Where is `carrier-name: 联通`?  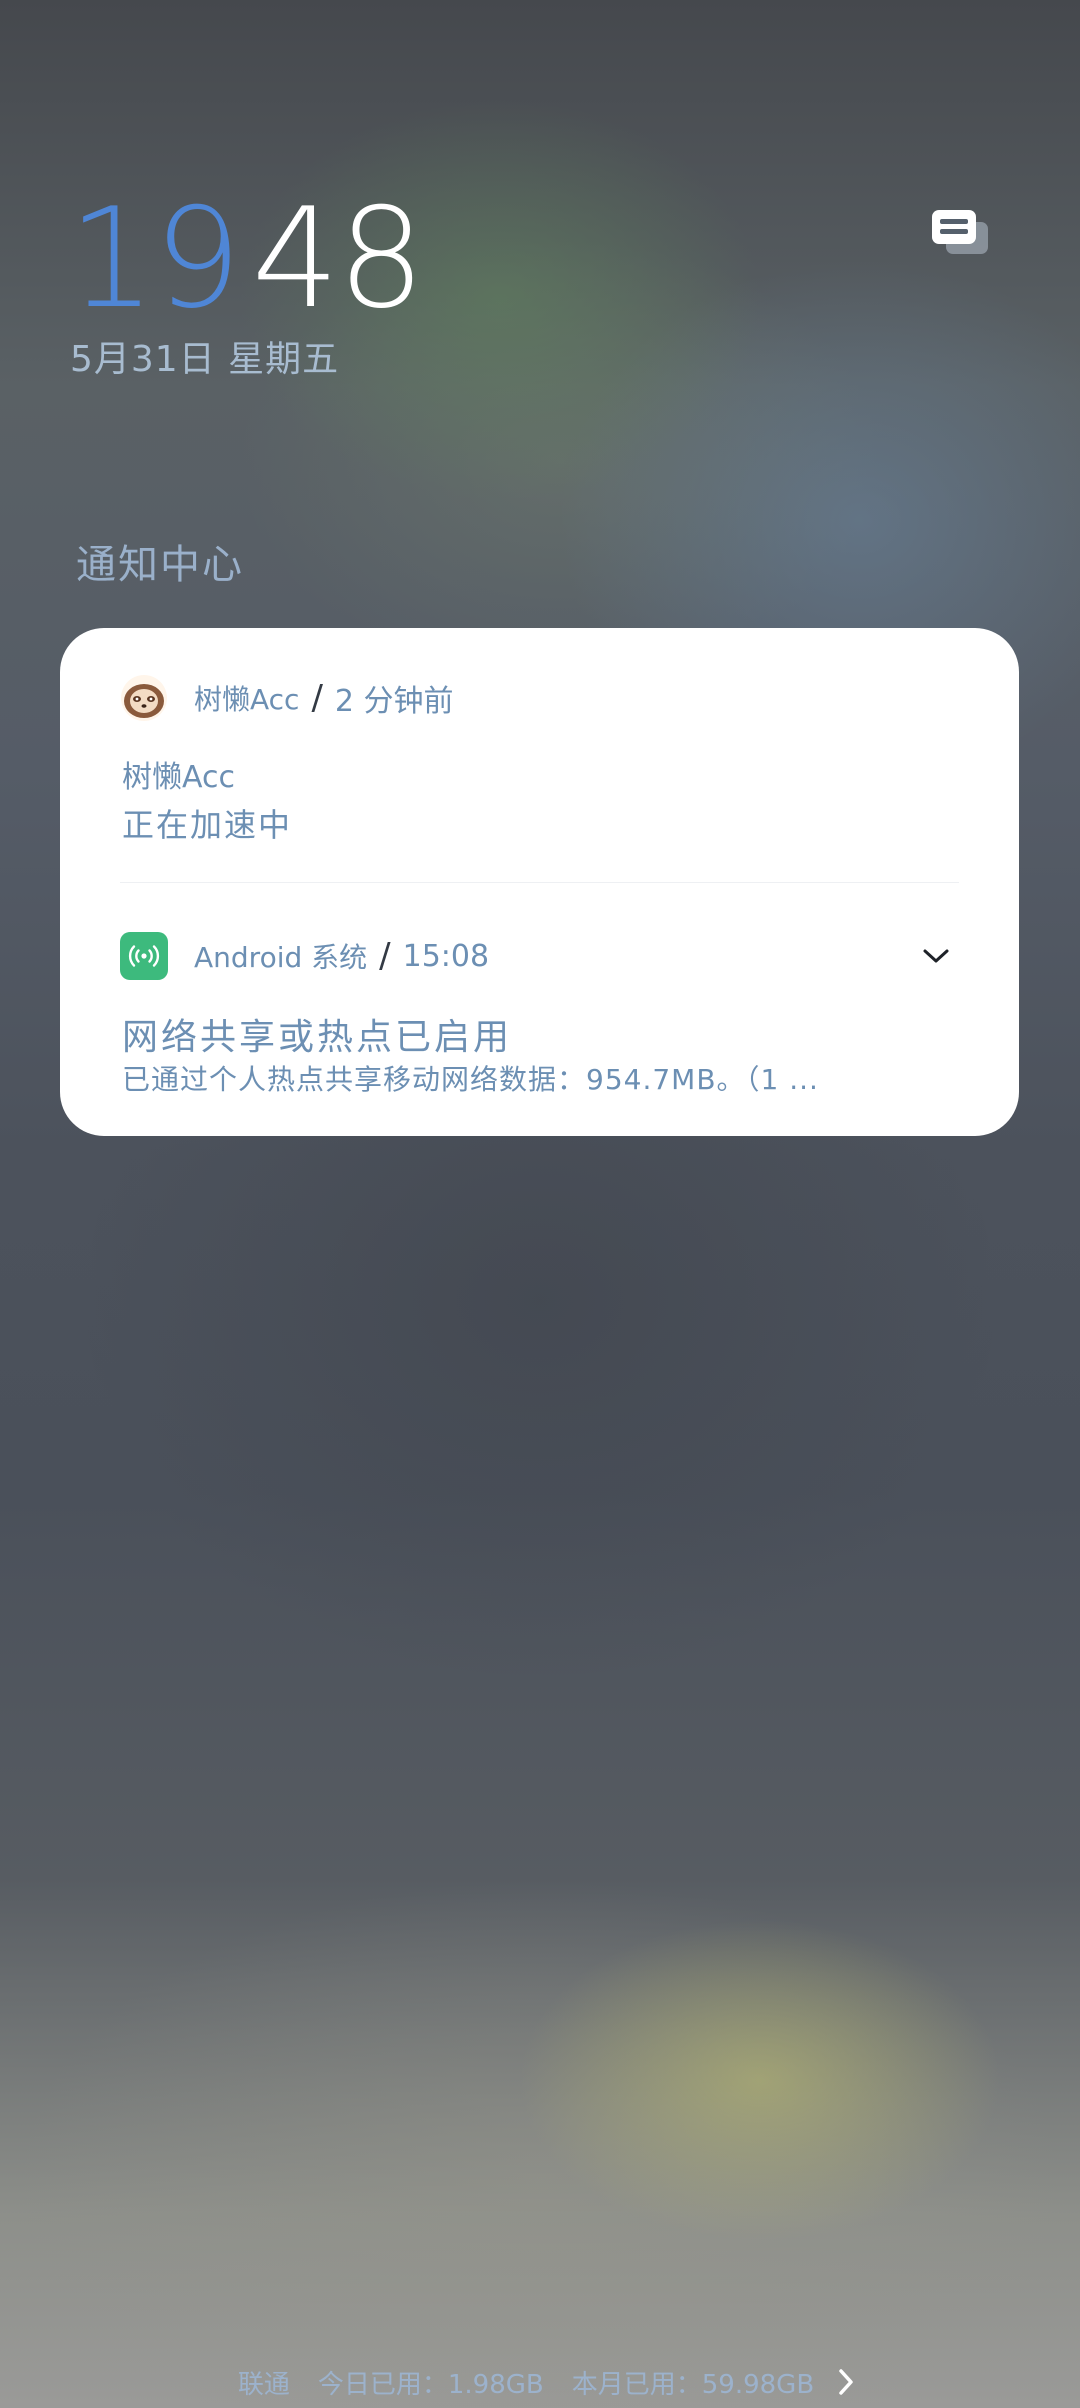
carrier-name: 联通 is located at coordinates (263, 2384).